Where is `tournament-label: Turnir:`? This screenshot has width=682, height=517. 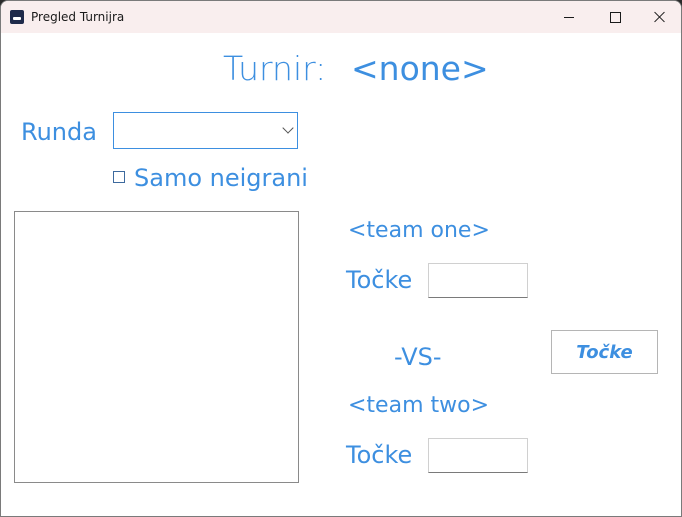
tournament-label: Turnir: is located at coordinates (275, 68).